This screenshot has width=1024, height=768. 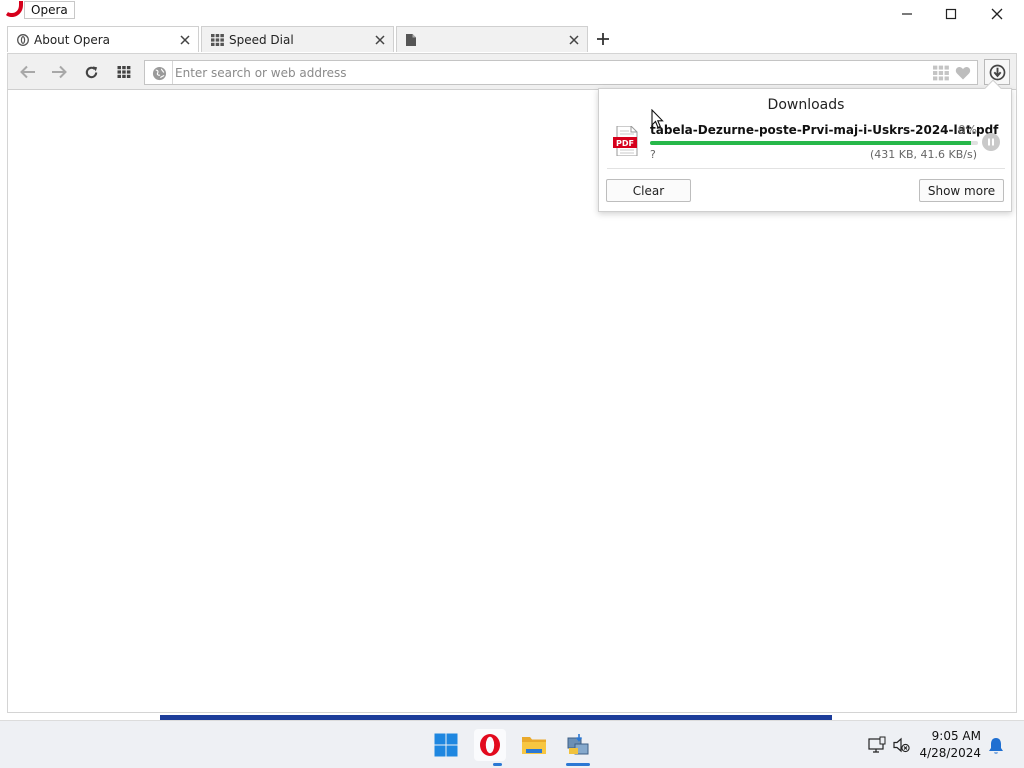 I want to click on back-arrow-icon, so click(x=27, y=72).